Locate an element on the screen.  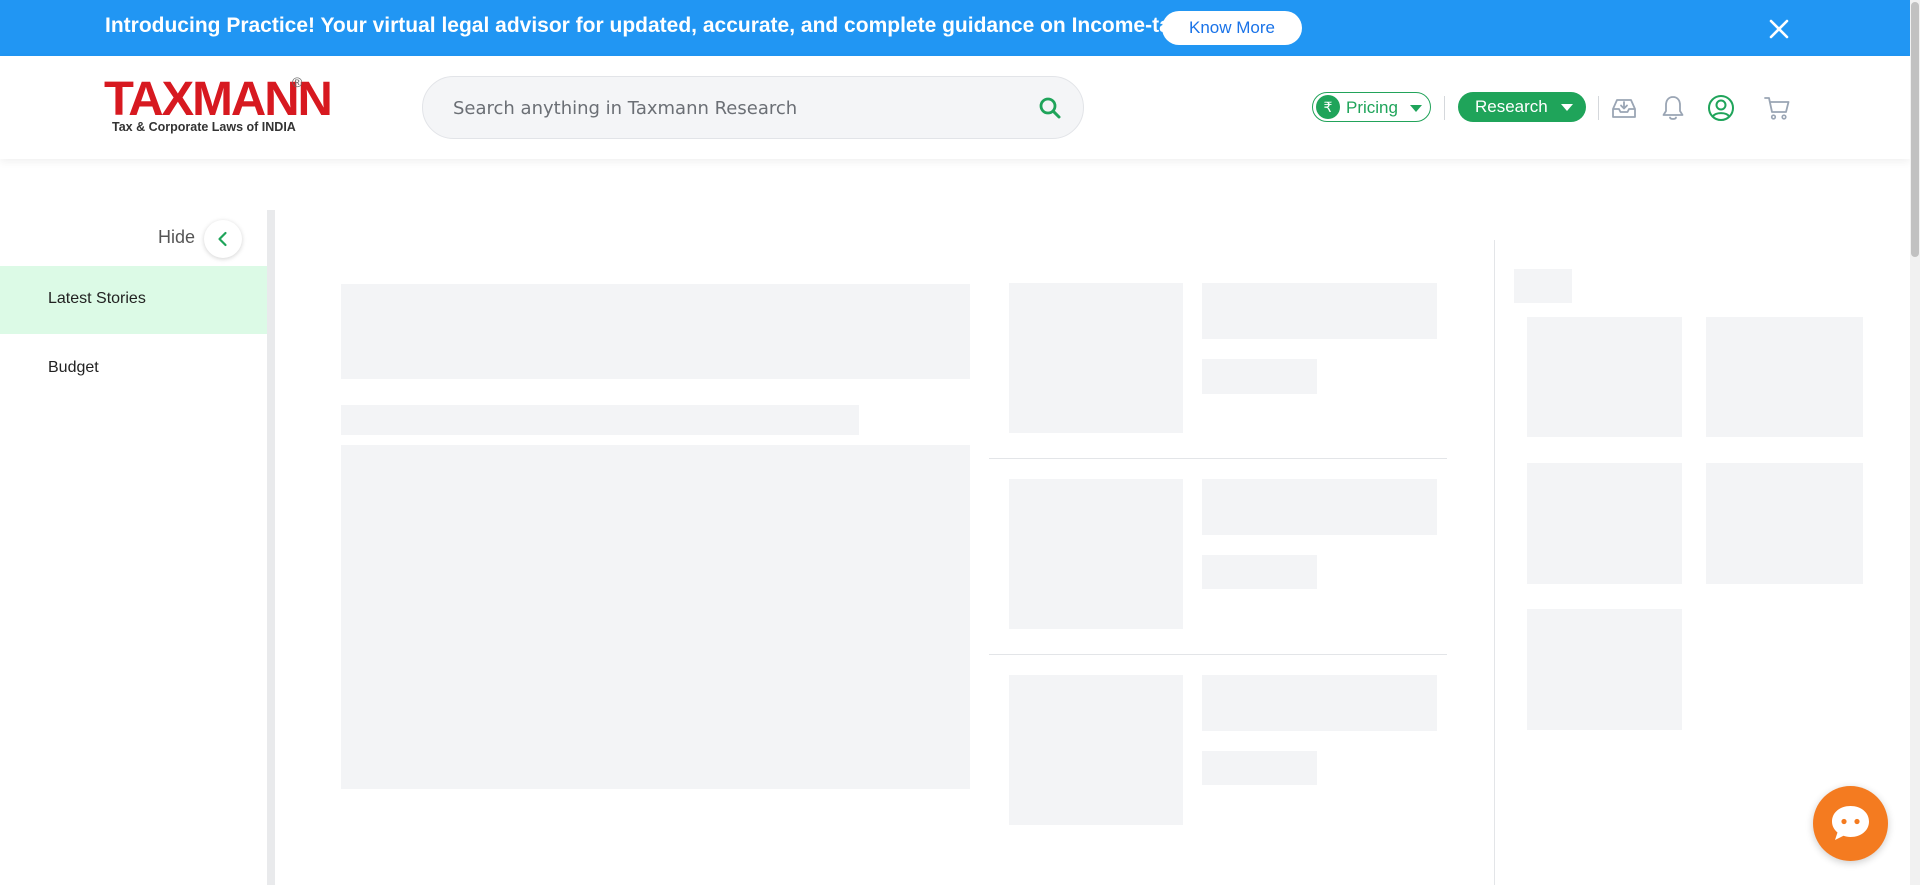
download-tray-icon is located at coordinates (1624, 108).